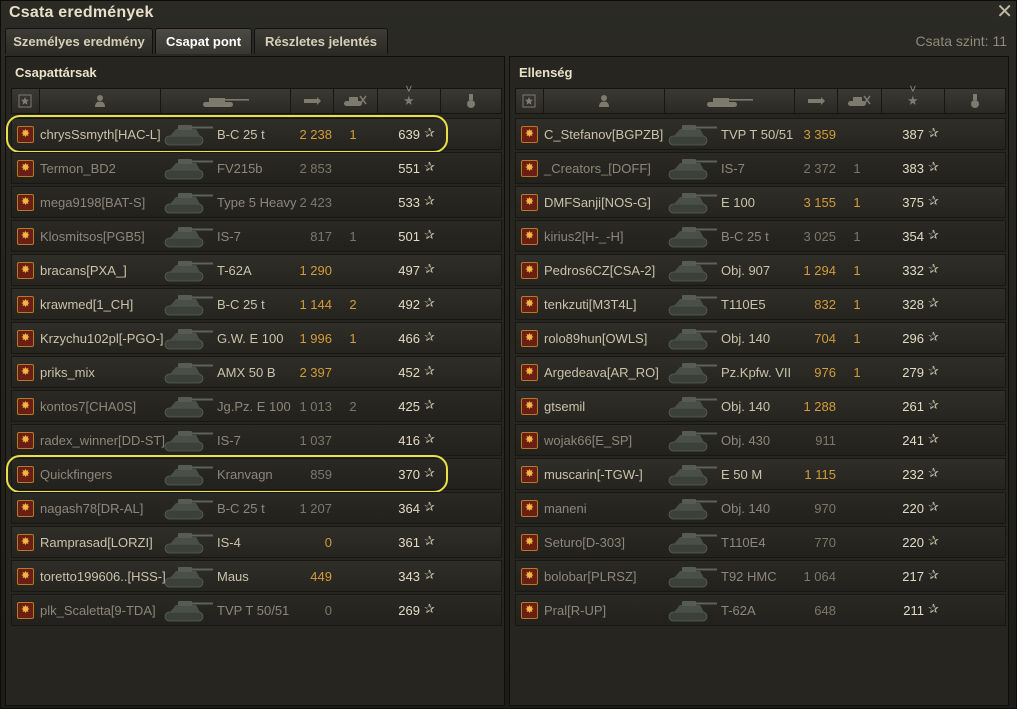 The height and width of the screenshot is (709, 1017). What do you see at coordinates (409, 372) in the screenshot?
I see `xp-value: 452` at bounding box center [409, 372].